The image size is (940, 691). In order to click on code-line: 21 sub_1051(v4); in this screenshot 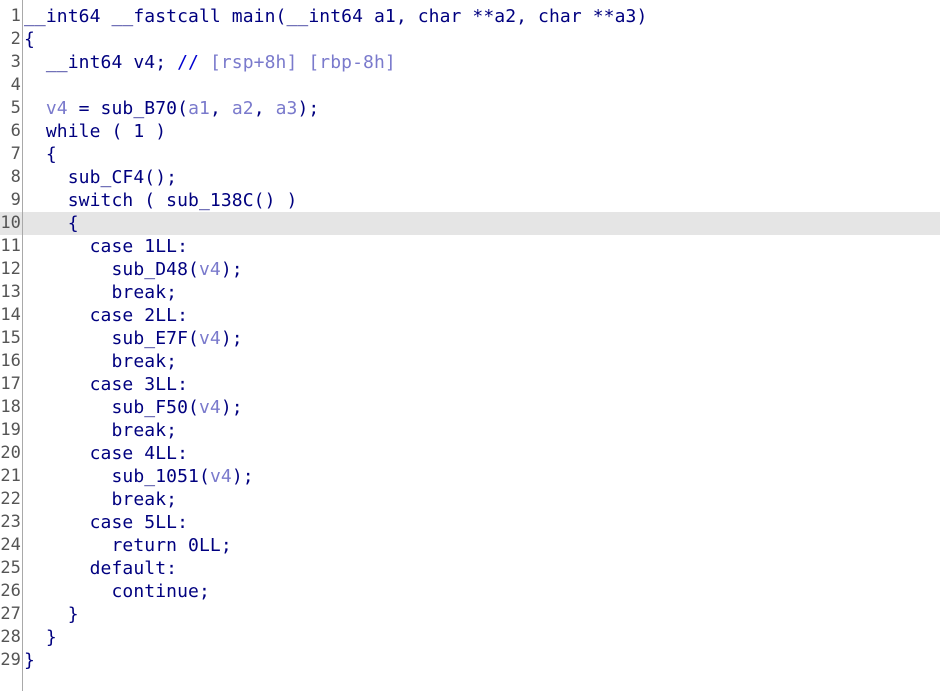, I will do `click(470, 476)`.